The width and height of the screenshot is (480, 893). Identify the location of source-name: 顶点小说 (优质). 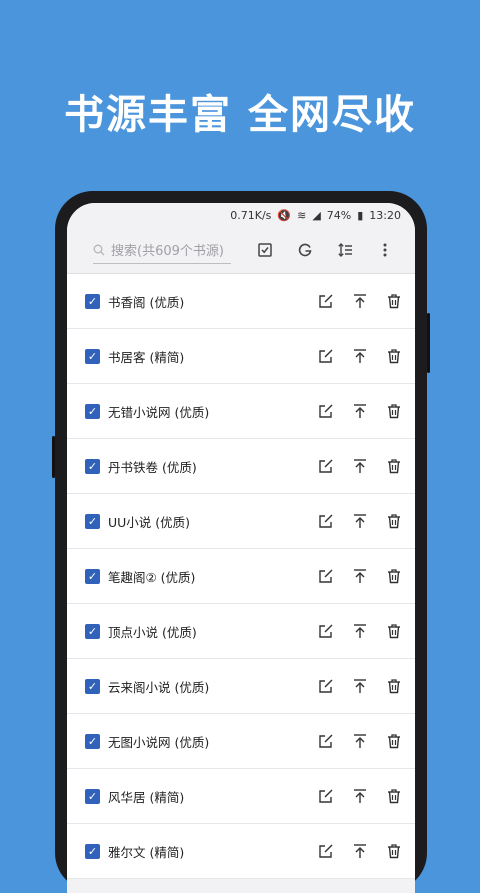
(152, 632).